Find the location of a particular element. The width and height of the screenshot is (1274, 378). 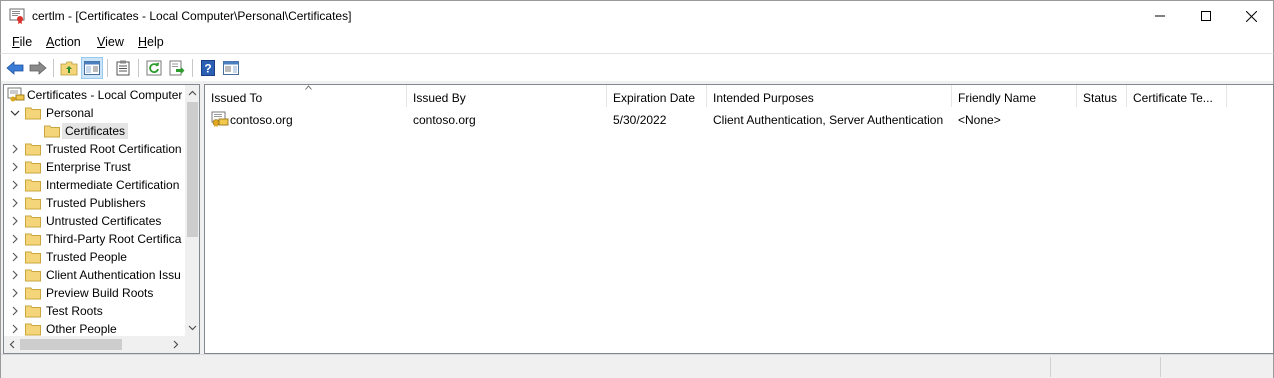

column-header-label: Status is located at coordinates (1100, 98).